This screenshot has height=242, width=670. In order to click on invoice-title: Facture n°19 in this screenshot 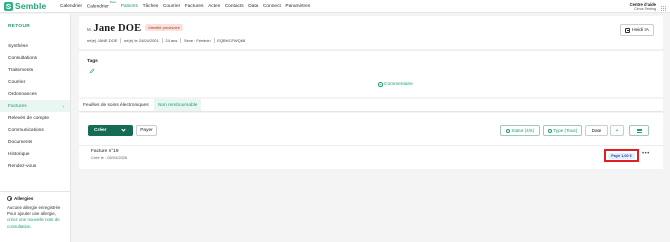, I will do `click(105, 151)`.